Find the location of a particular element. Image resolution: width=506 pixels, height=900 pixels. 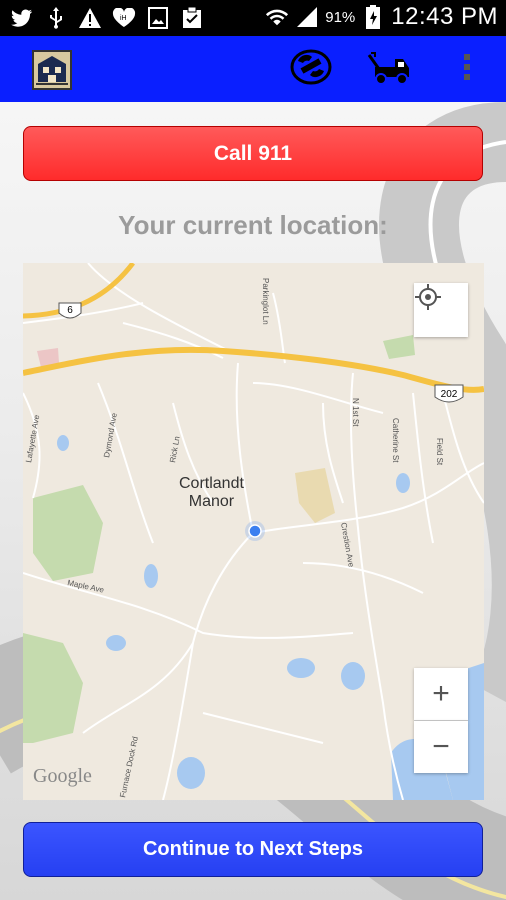

overflow-menu-button is located at coordinates (467, 69).